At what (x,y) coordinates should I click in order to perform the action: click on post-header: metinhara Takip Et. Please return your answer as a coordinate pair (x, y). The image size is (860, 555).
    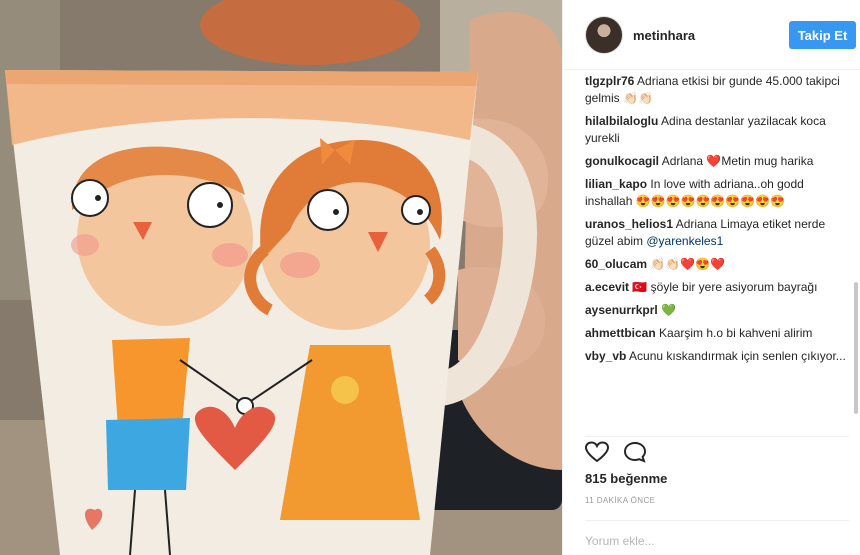
    Looking at the image, I should click on (711, 35).